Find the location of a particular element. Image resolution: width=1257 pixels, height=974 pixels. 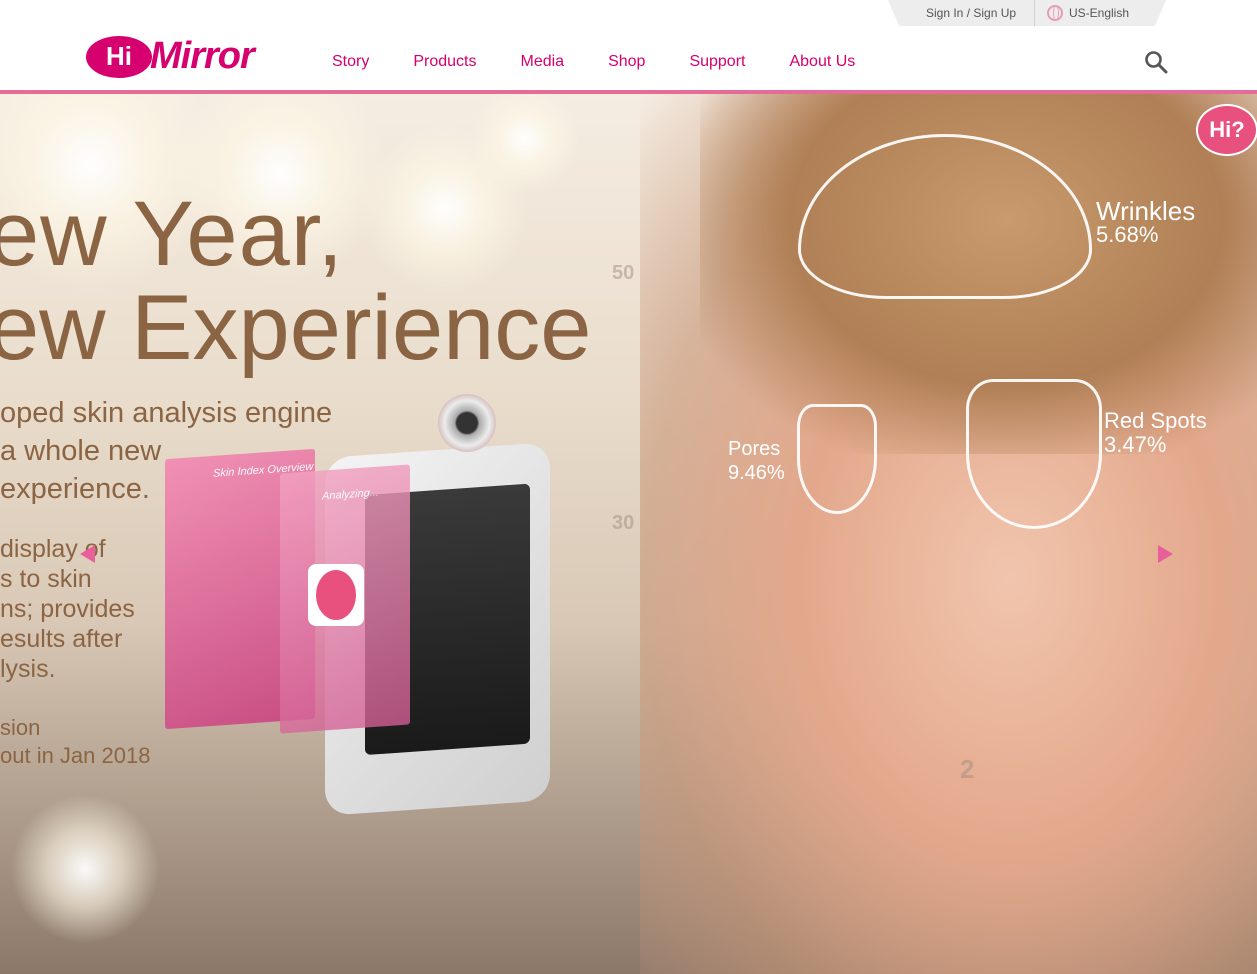

nav-media: Media is located at coordinates (542, 62).